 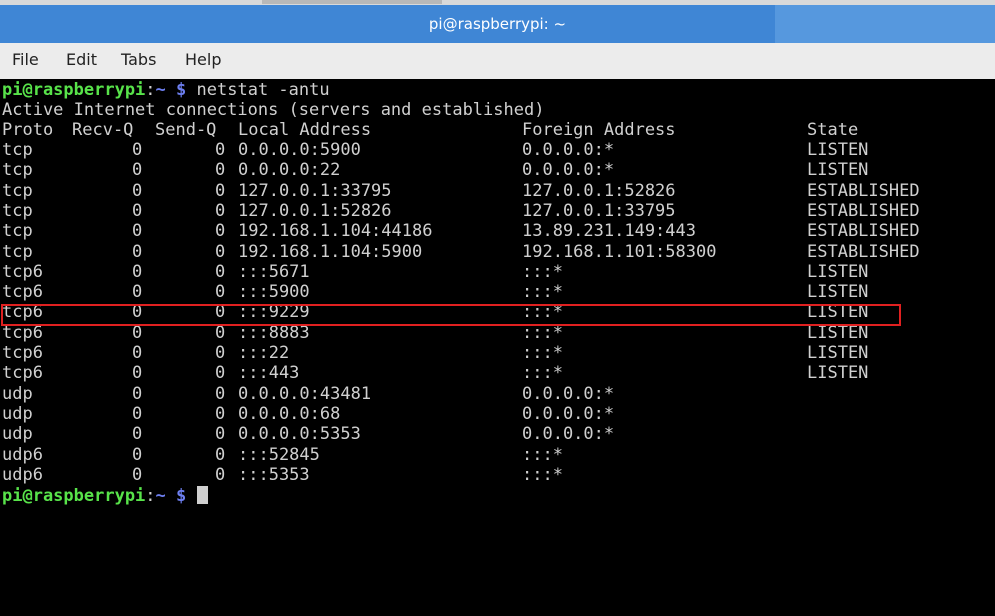 I want to click on cell-local: :::5671, so click(x=274, y=271).